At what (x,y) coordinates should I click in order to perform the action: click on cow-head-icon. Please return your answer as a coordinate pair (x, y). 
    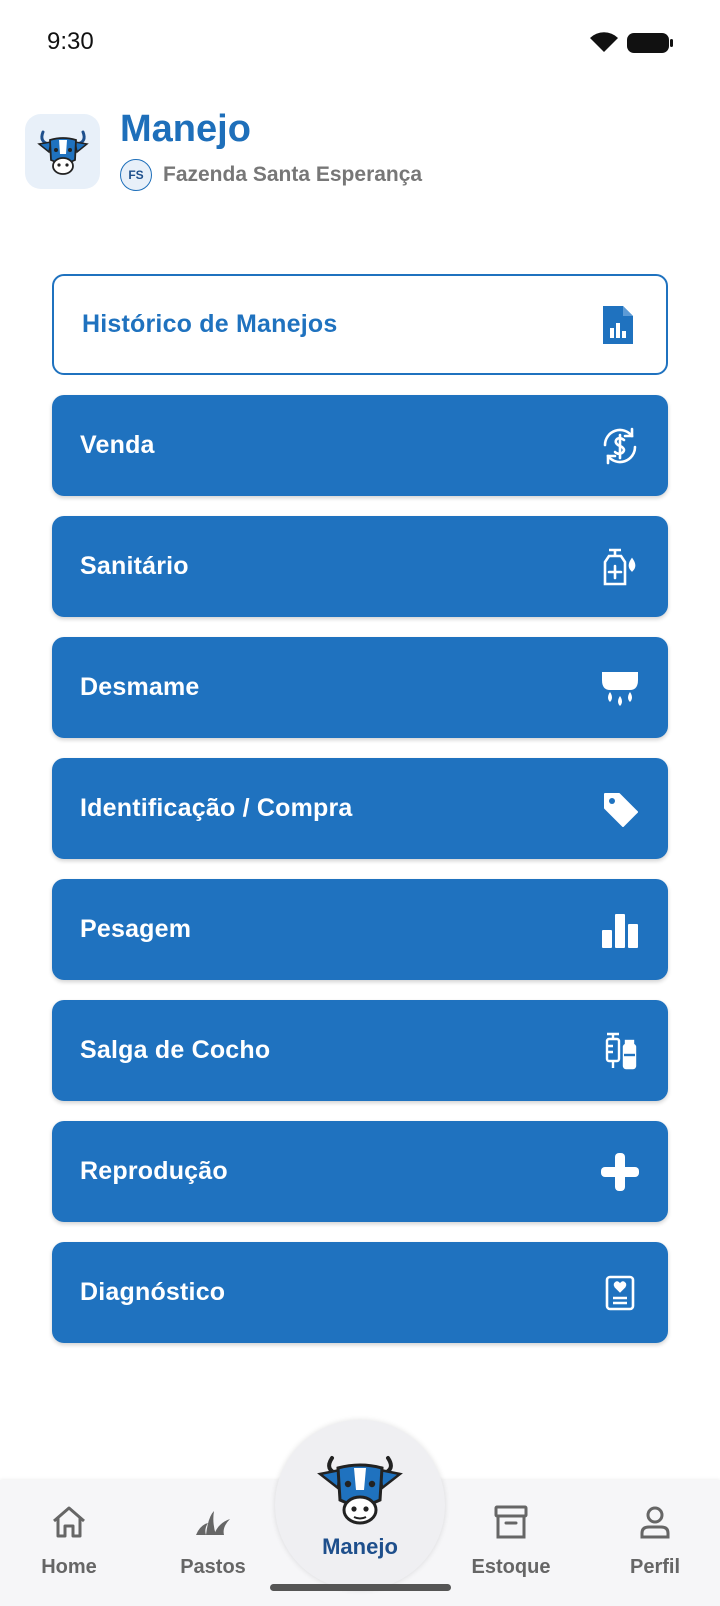
    Looking at the image, I should click on (360, 1489).